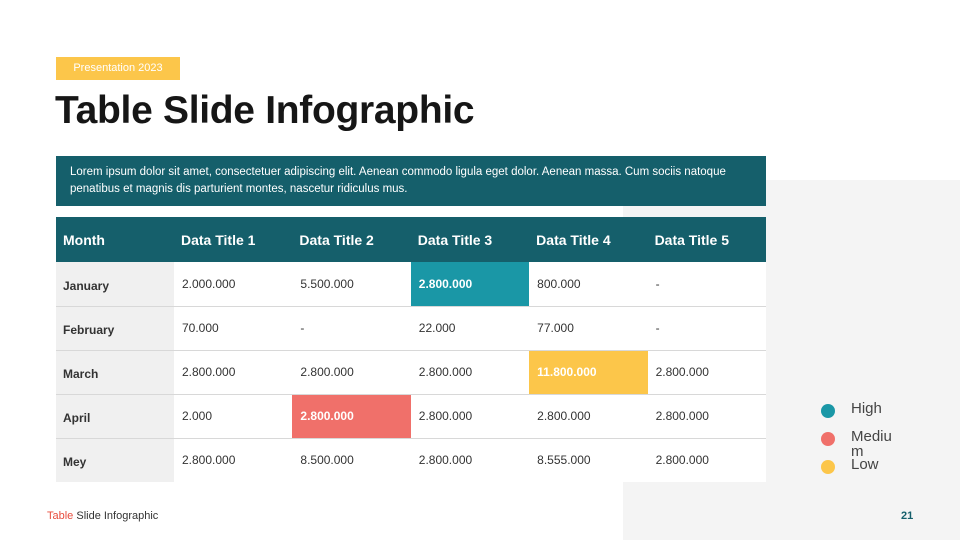  What do you see at coordinates (588, 328) in the screenshot?
I see `table-cell: 77.000` at bounding box center [588, 328].